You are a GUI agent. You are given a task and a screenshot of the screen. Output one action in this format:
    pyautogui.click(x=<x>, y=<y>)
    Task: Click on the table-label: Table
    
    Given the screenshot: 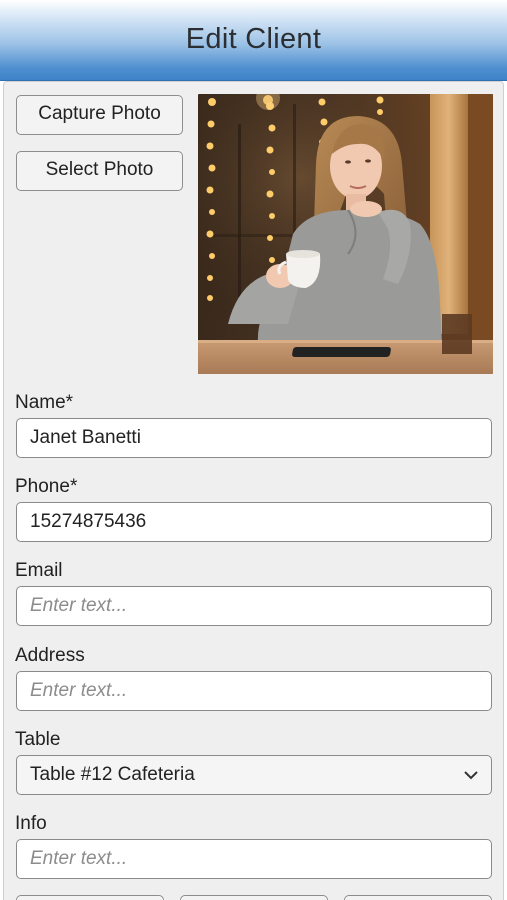 What is the action you would take?
    pyautogui.click(x=38, y=739)
    